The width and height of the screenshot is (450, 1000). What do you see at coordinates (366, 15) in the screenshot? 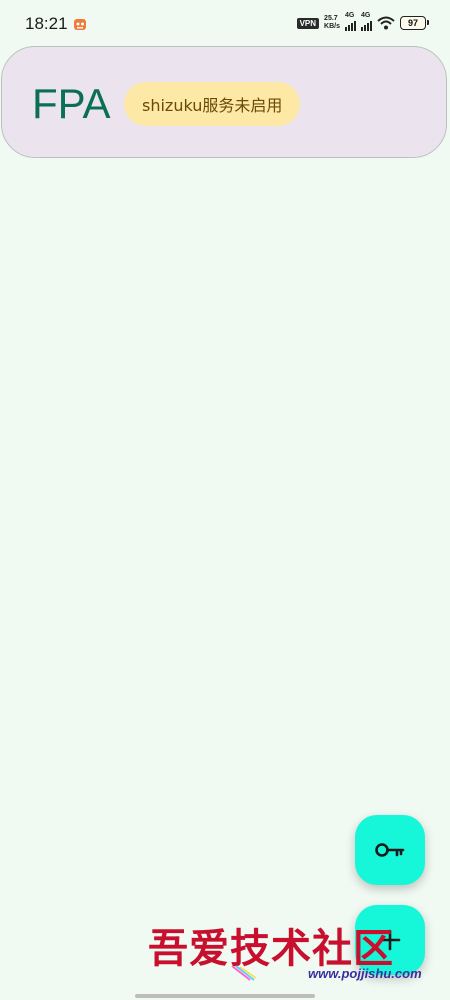
I see `sim2-label: 4G` at bounding box center [366, 15].